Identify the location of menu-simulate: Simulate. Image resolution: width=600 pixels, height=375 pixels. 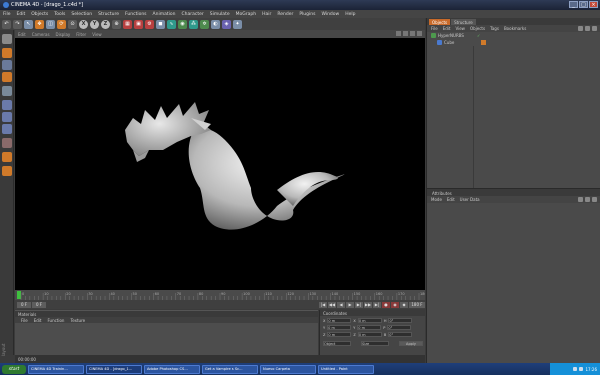
(220, 14).